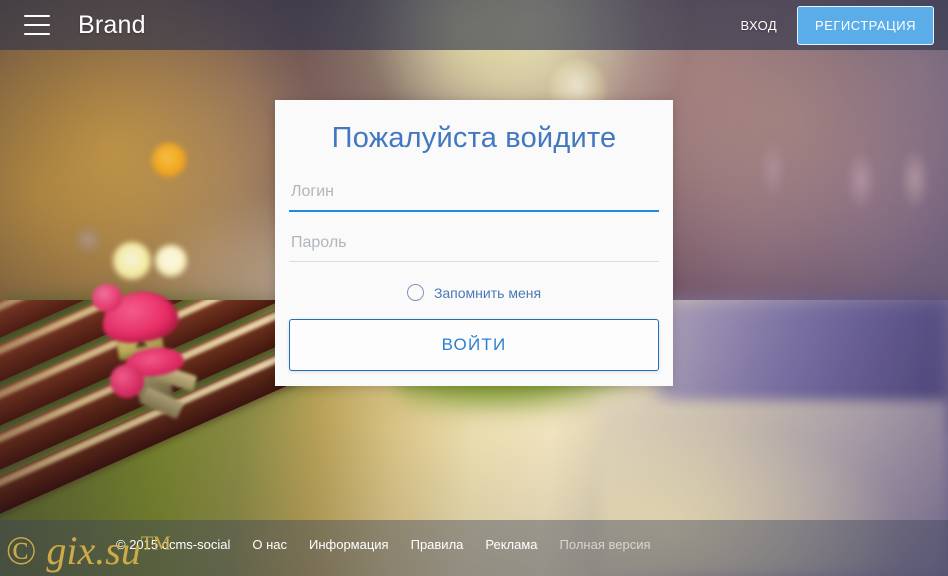 The height and width of the screenshot is (576, 948). I want to click on footer-link-rules: Правила, so click(437, 544).